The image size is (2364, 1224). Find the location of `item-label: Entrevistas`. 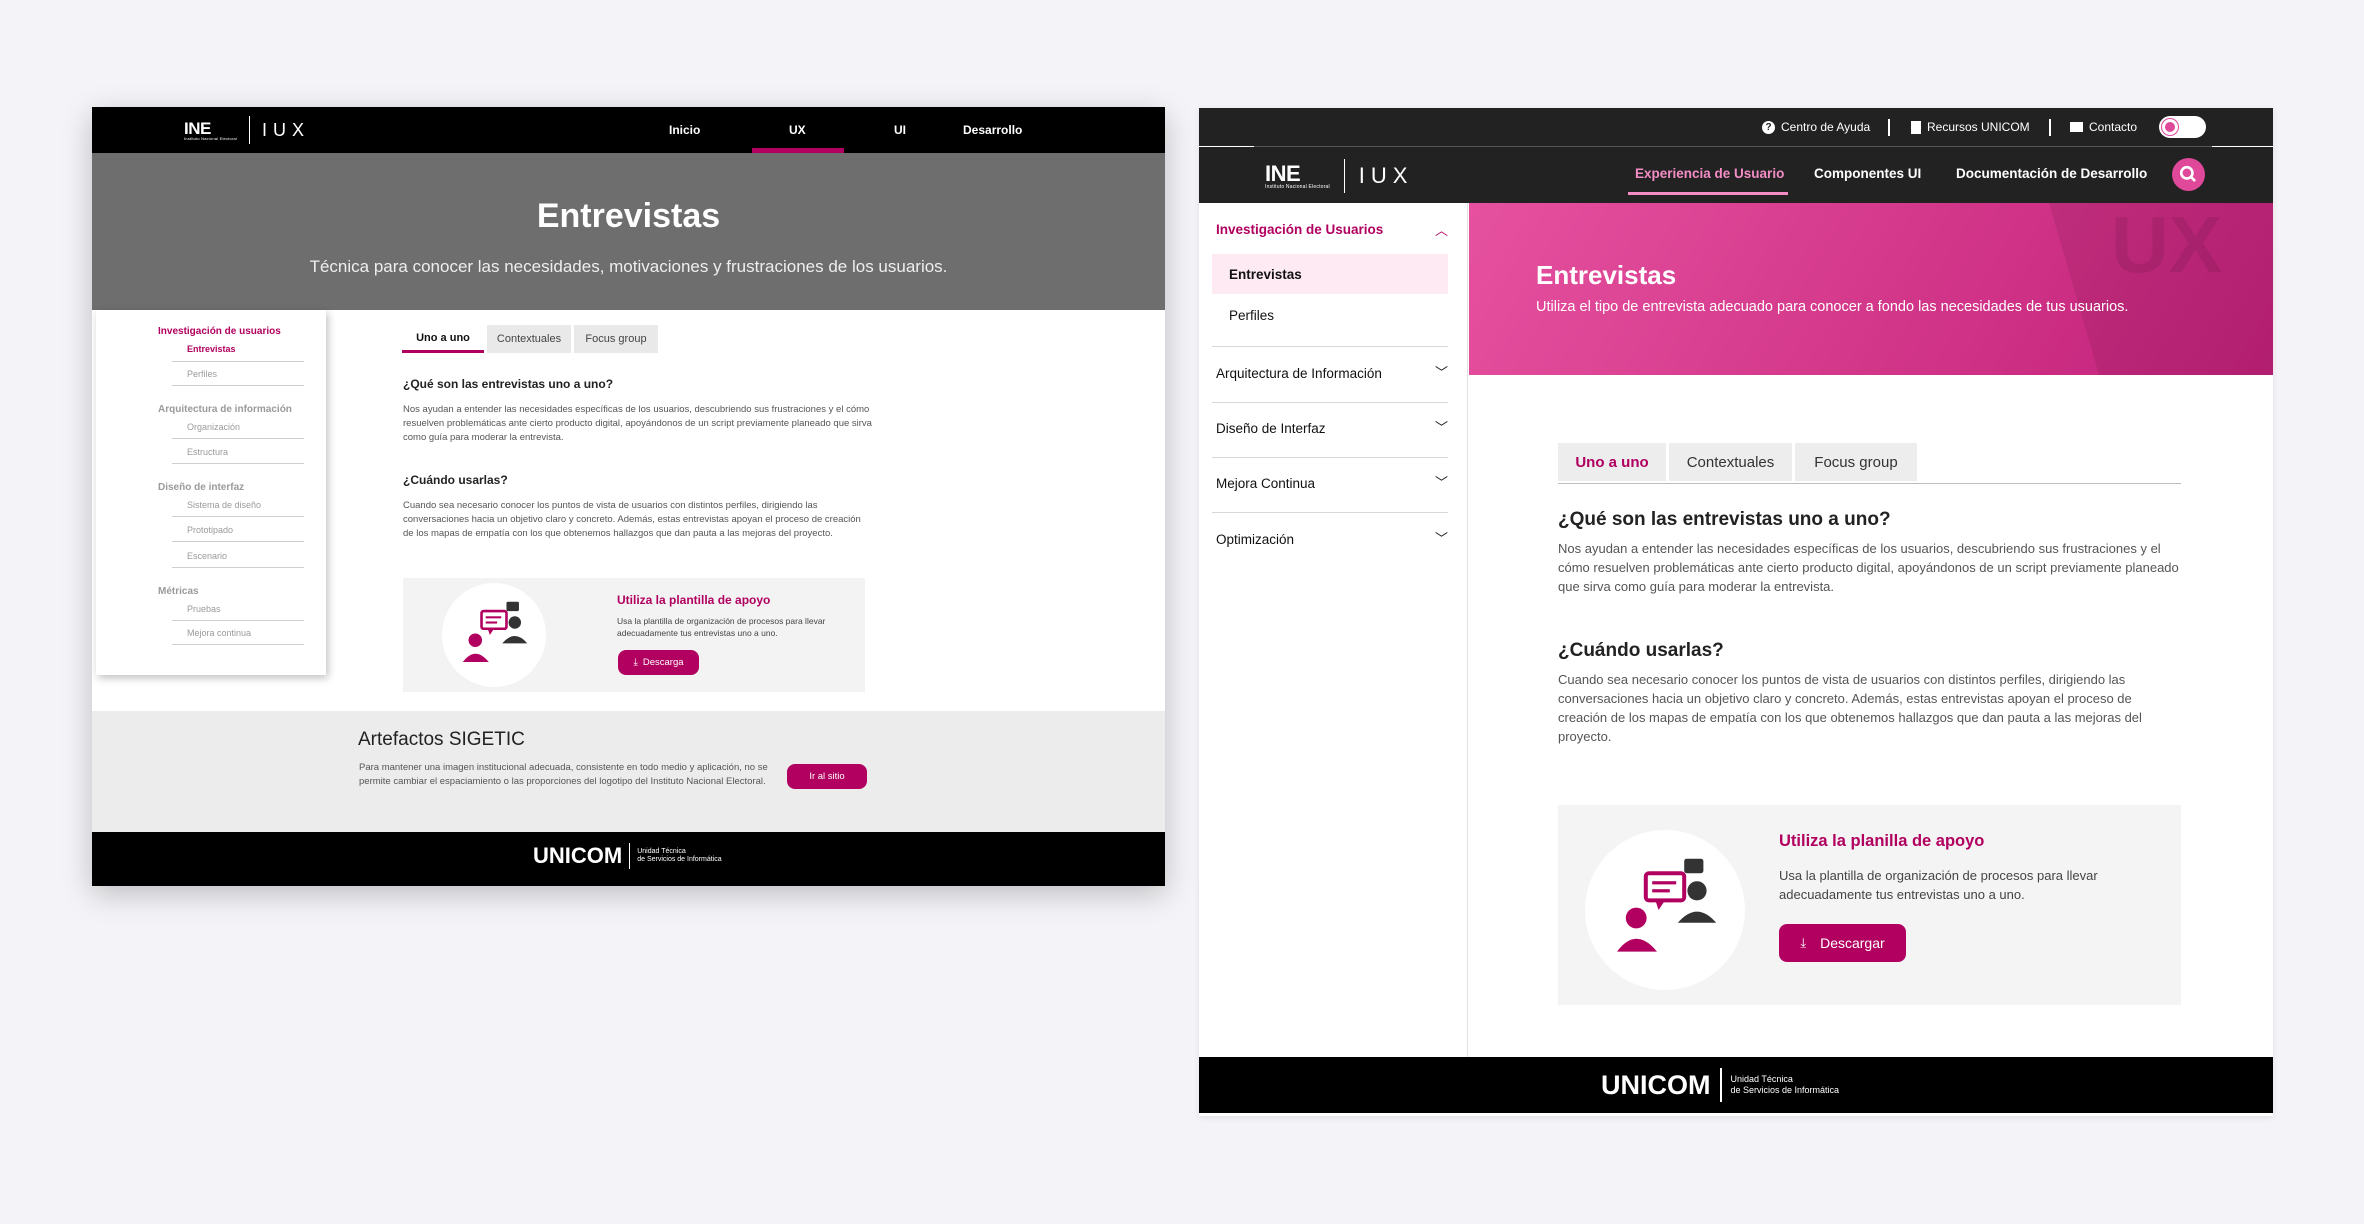

item-label: Entrevistas is located at coordinates (1265, 274).